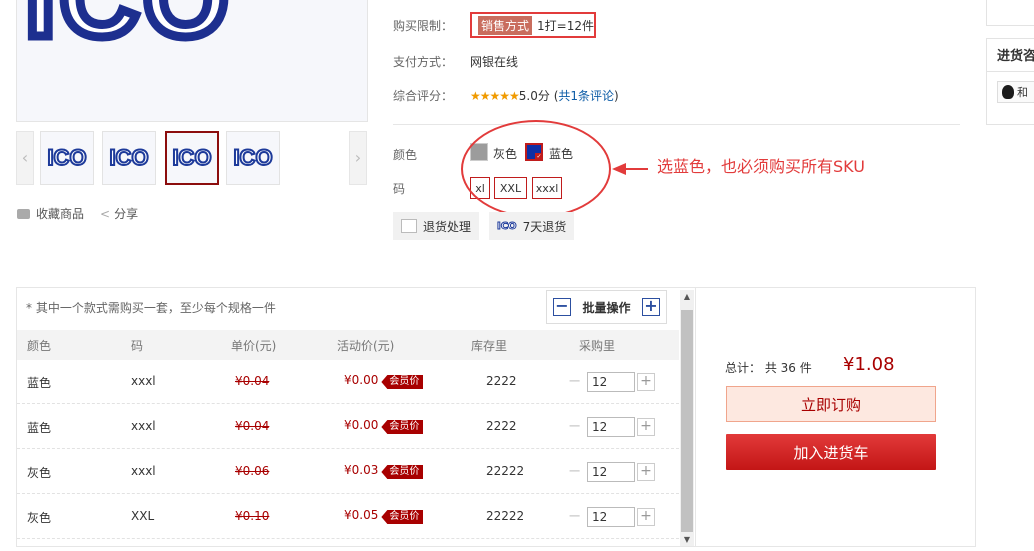 The height and width of the screenshot is (551, 1034). What do you see at coordinates (105, 213) in the screenshot?
I see `share-icon: <` at bounding box center [105, 213].